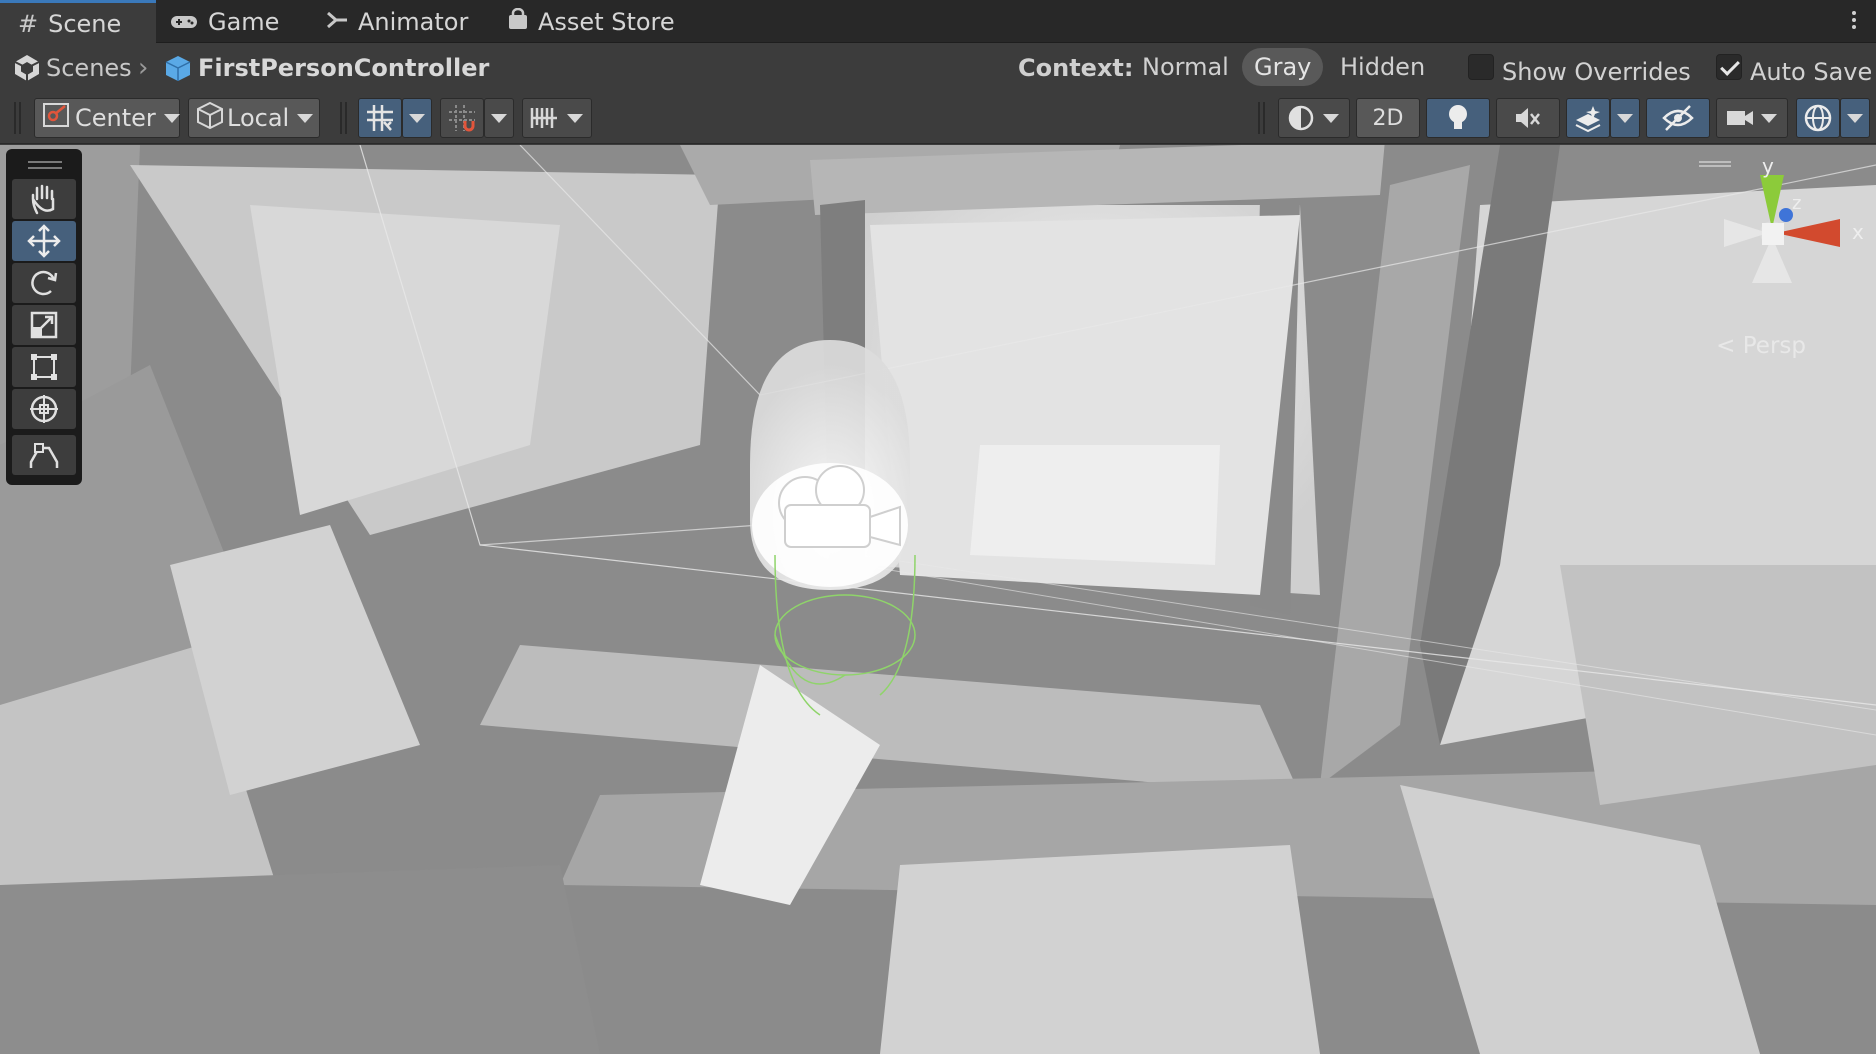 The image size is (1876, 1054). What do you see at coordinates (1185, 67) in the screenshot?
I see `context-normal-button: Normal` at bounding box center [1185, 67].